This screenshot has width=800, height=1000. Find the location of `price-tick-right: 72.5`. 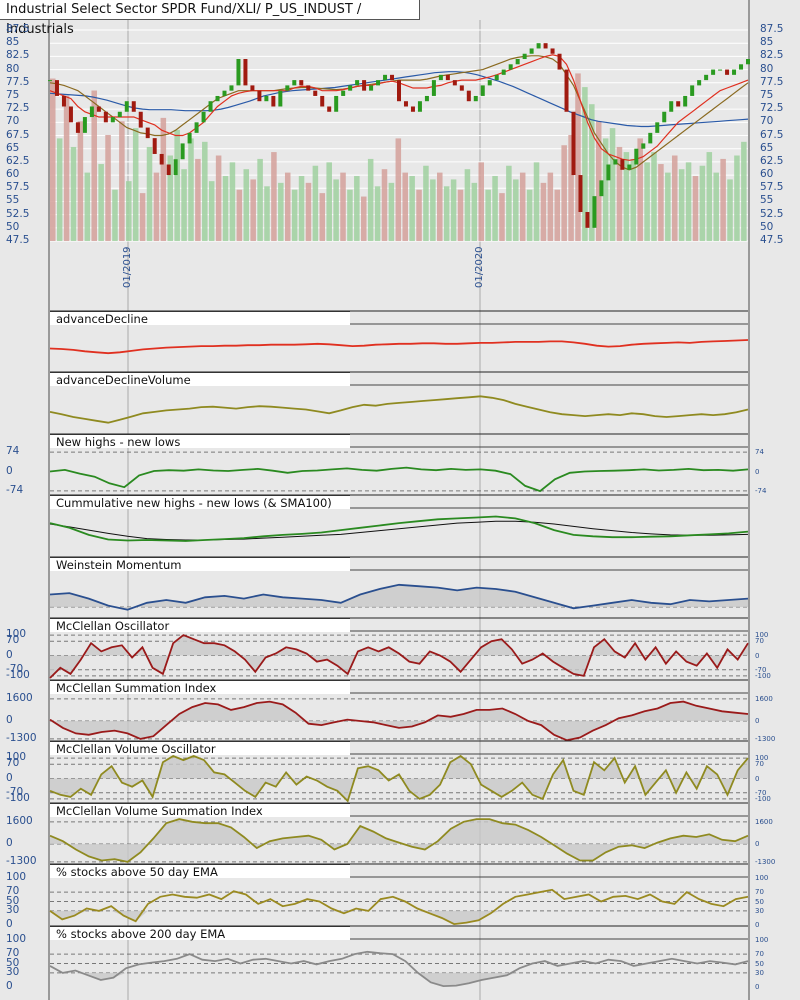

price-tick-right: 72.5 is located at coordinates (772, 108).